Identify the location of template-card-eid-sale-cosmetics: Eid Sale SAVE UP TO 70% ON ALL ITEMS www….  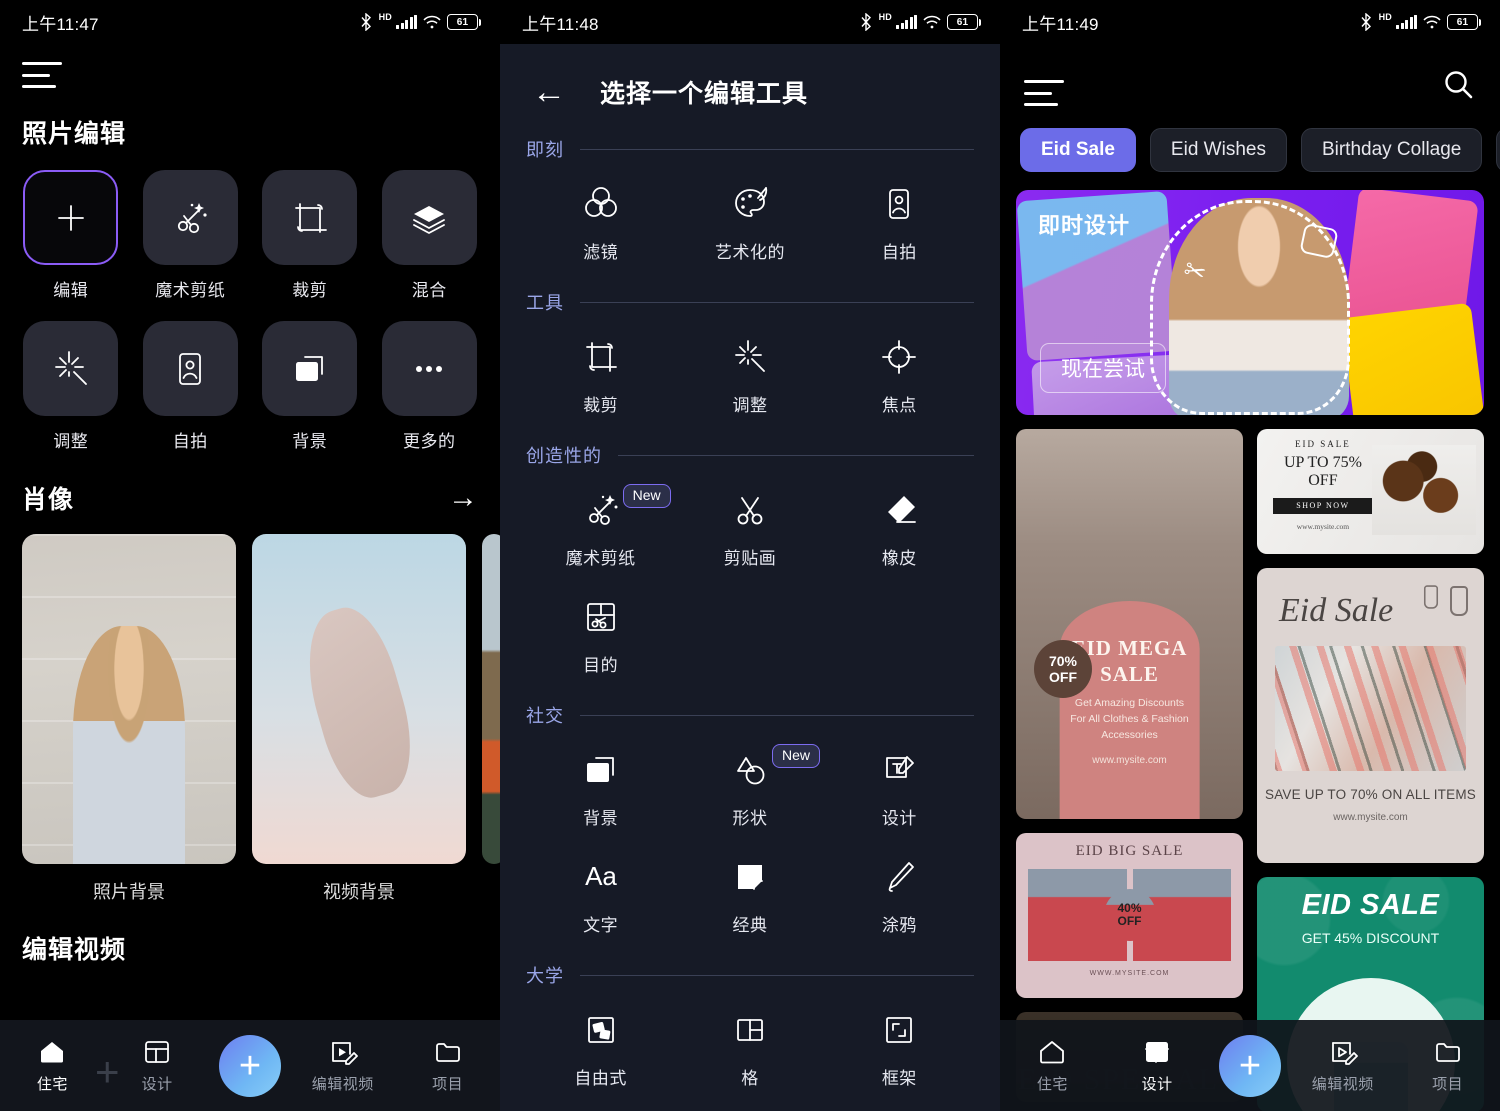
(1370, 715).